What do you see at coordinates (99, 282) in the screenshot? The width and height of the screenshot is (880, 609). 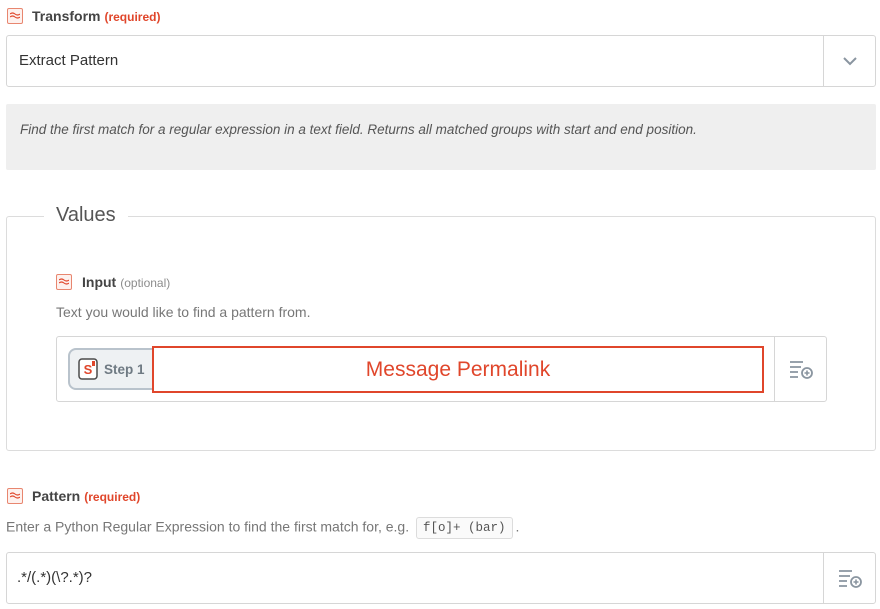 I see `input-label-text: Input` at bounding box center [99, 282].